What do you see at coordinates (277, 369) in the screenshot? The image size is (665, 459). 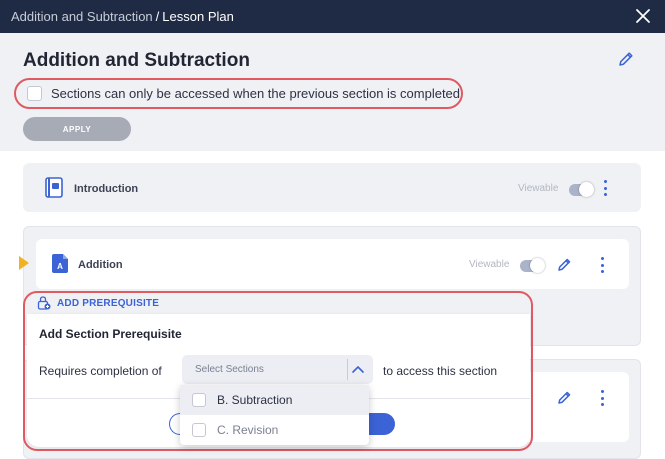 I see `select-sections-dropdown: Select Sections` at bounding box center [277, 369].